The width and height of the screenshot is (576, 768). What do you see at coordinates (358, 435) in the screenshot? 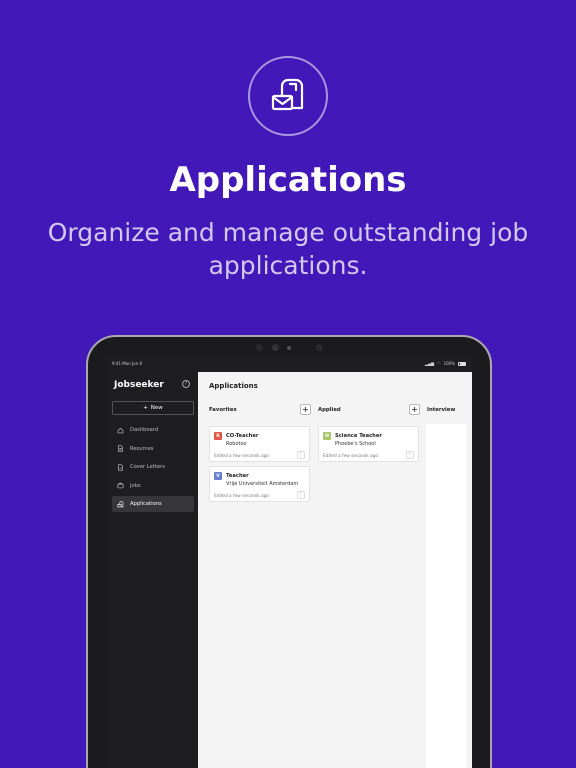
I see `card-title: Science Teacher` at bounding box center [358, 435].